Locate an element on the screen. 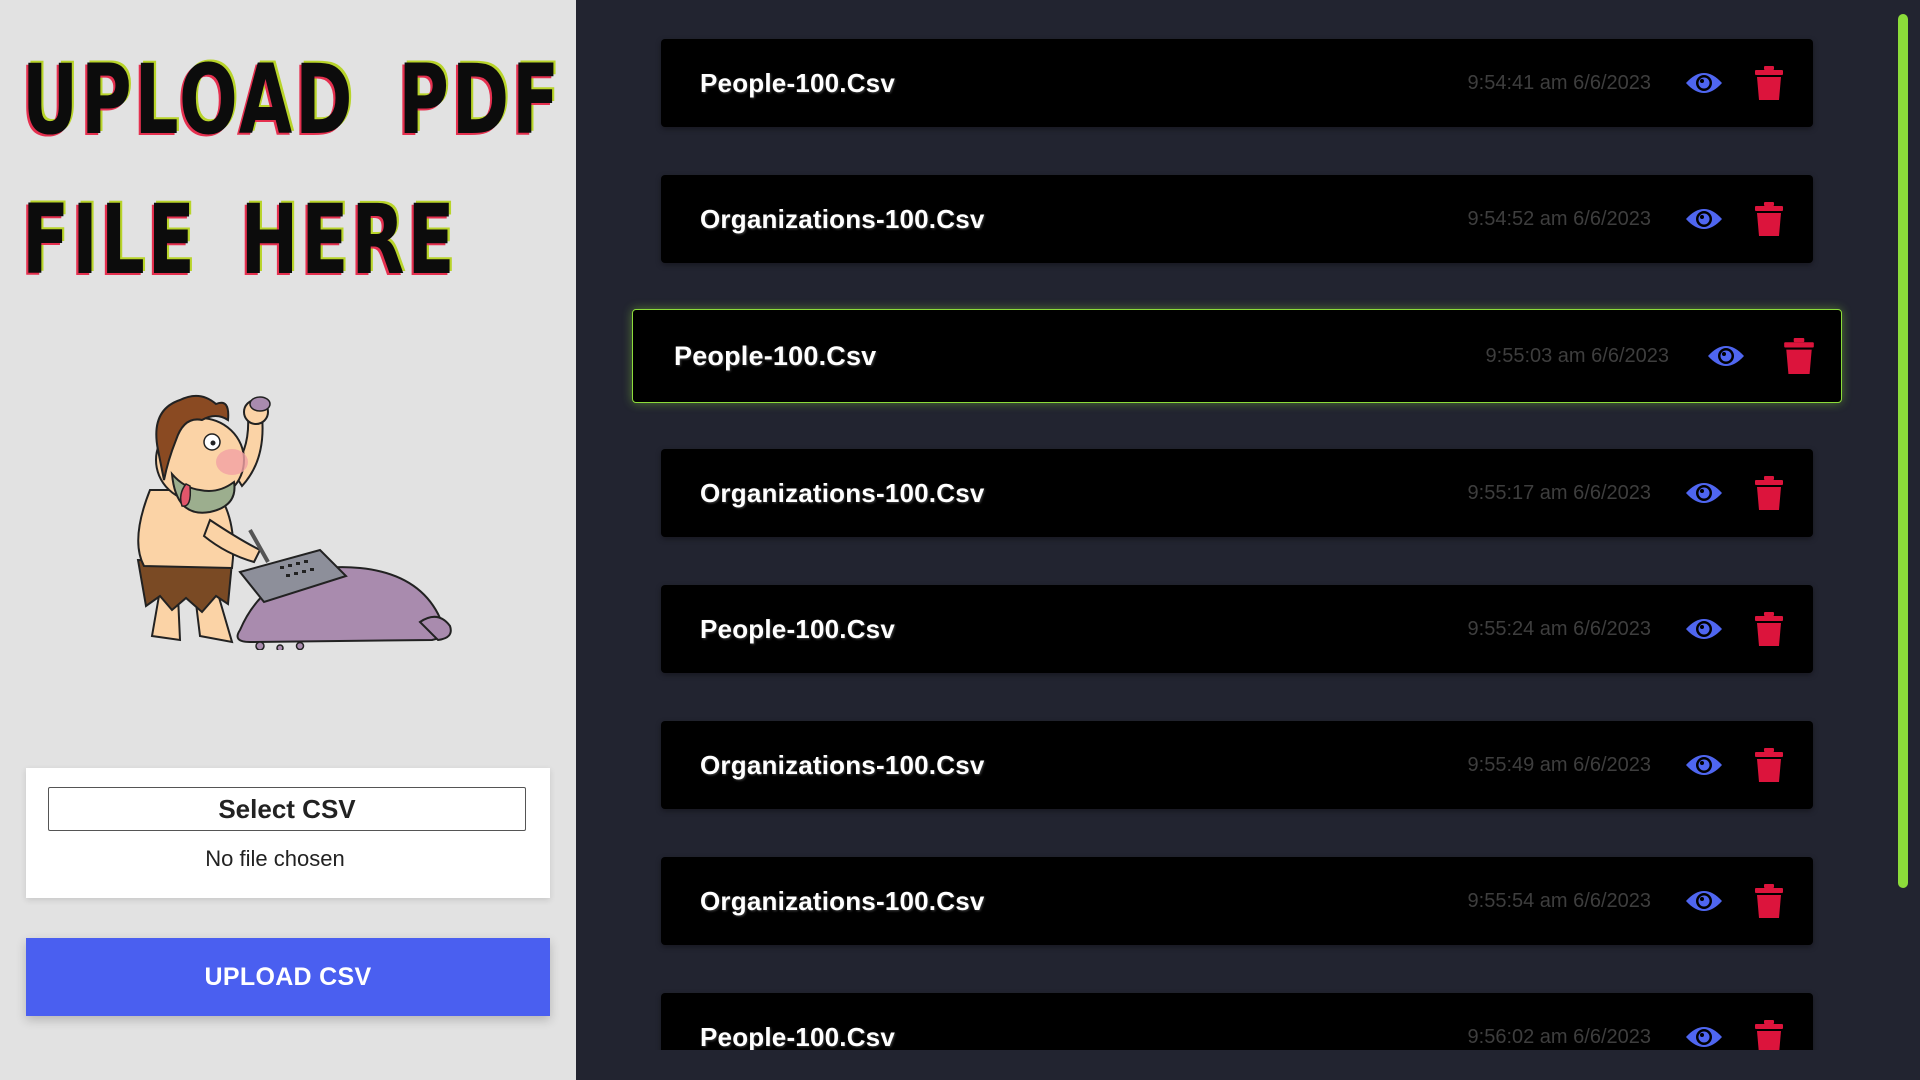 The height and width of the screenshot is (1080, 1920). heading-line-2: FILE HERE is located at coordinates (240, 240).